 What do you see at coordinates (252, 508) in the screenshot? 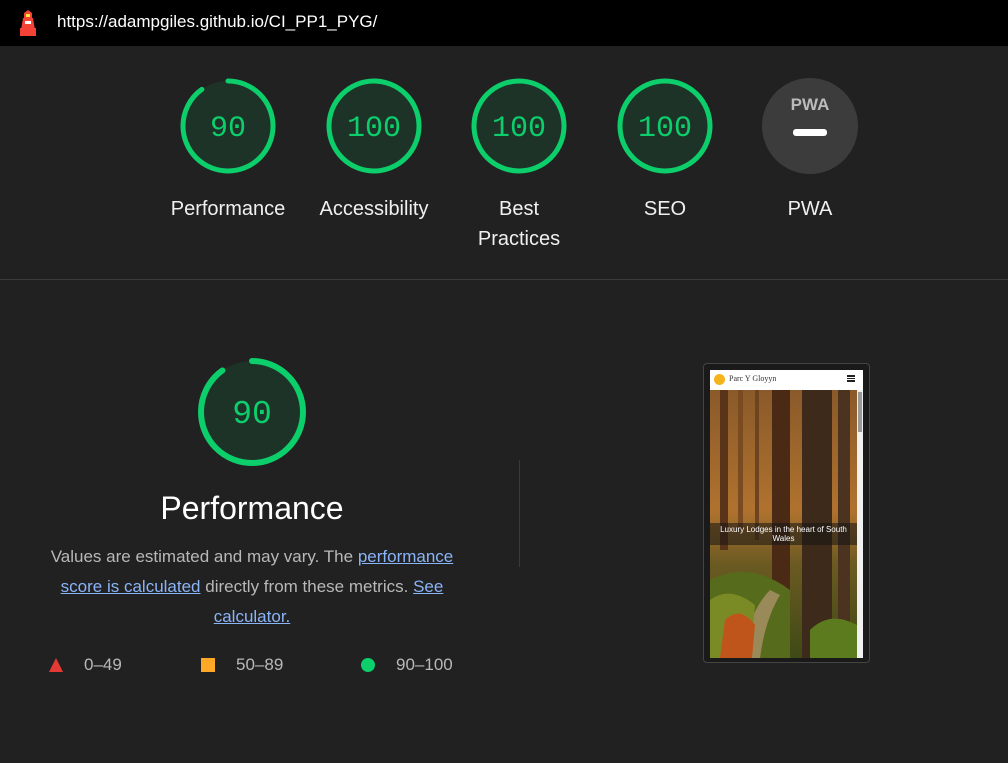
I see `performance-title: Performance` at bounding box center [252, 508].